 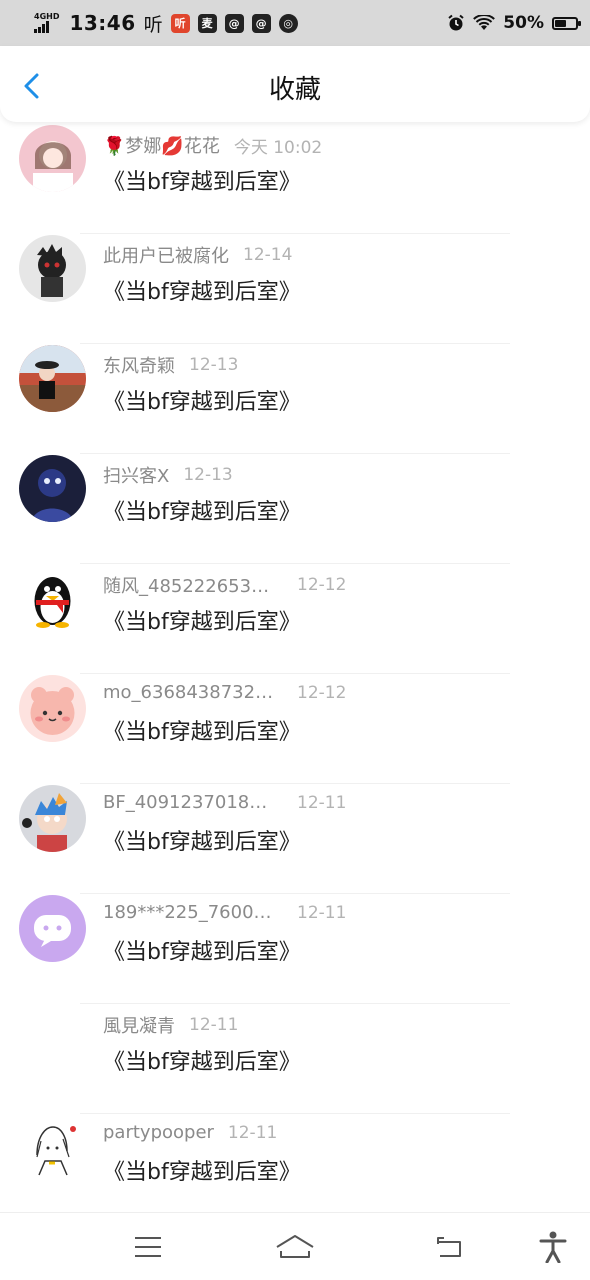 I want to click on list-item: 189***225_7600… 12-11 《当bf穿越到后室》, so click(x=295, y=949).